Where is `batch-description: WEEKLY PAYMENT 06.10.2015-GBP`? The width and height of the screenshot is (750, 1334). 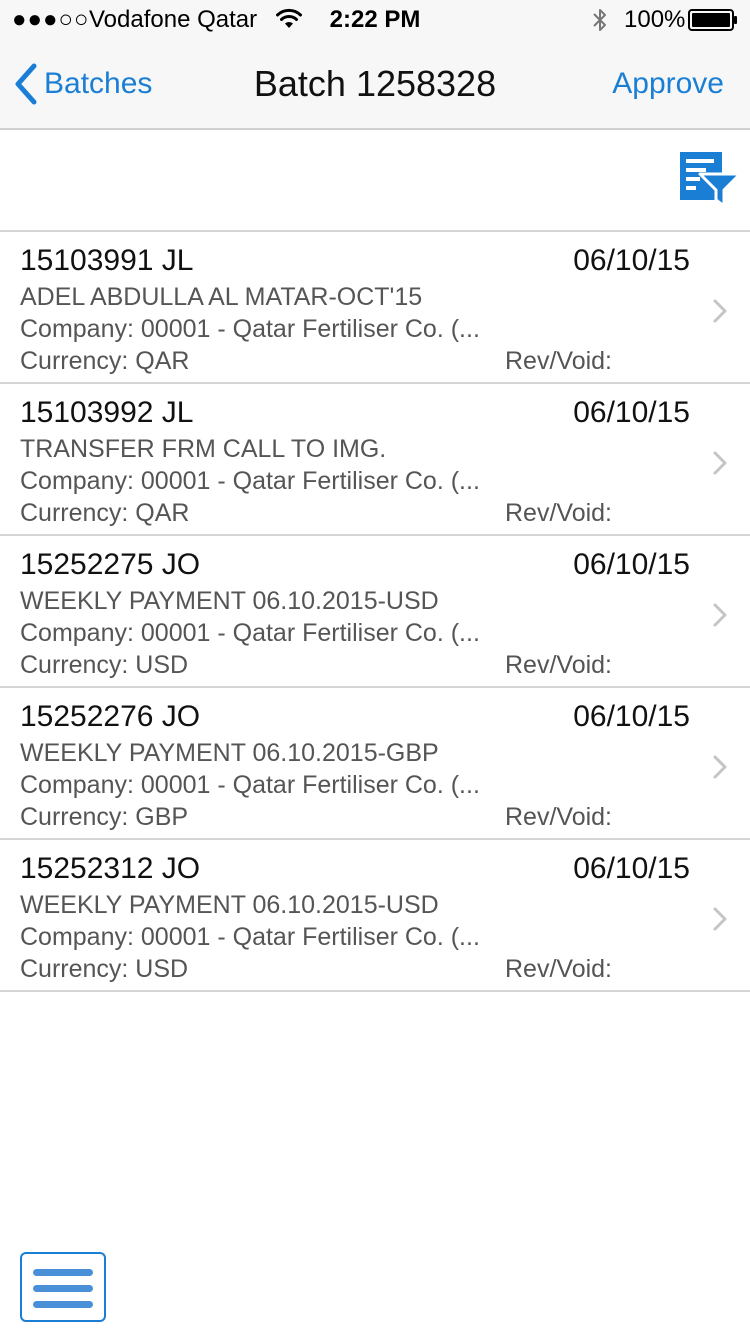 batch-description: WEEKLY PAYMENT 06.10.2015-GBP is located at coordinates (229, 753).